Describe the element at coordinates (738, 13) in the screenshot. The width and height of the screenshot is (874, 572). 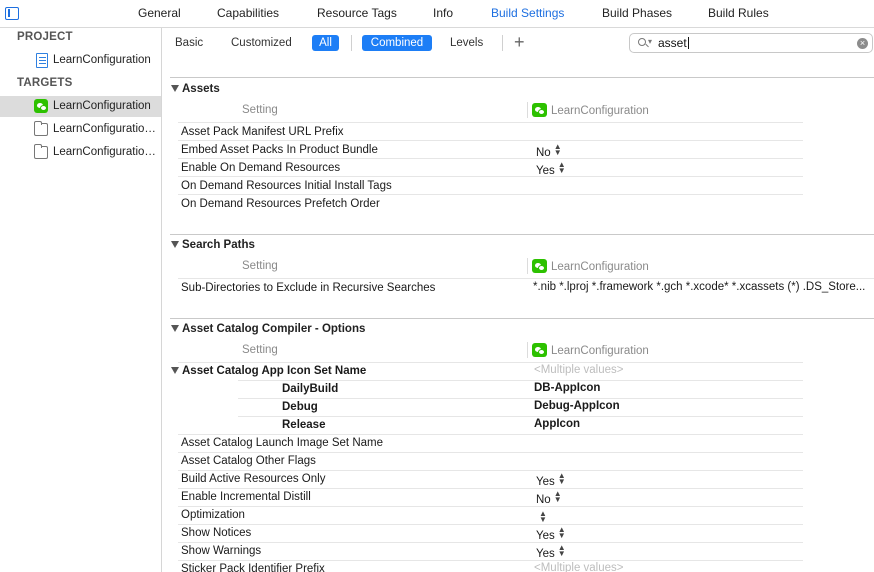
I see `tab-build-rules: Build Rules` at that location.